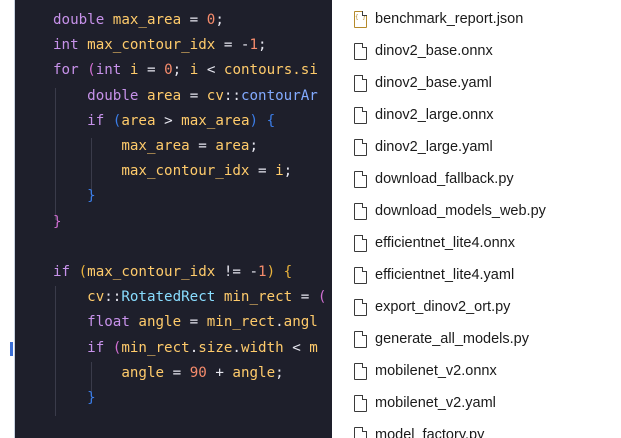  I want to click on code-token: <, so click(301, 347).